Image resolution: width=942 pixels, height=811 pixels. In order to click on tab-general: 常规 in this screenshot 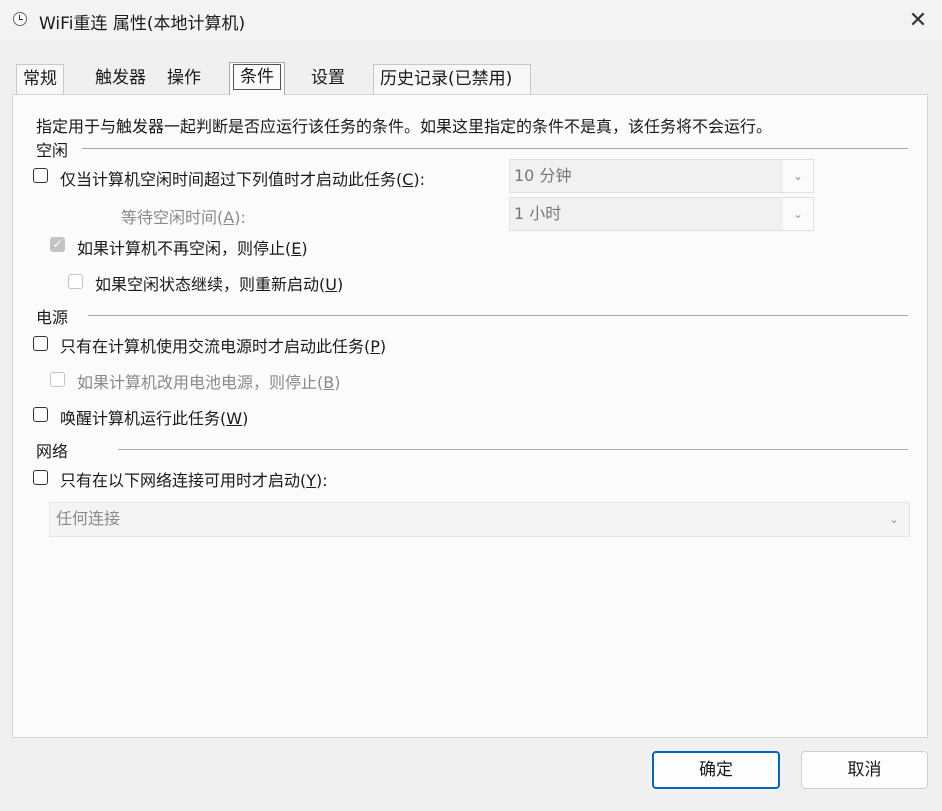, I will do `click(40, 79)`.